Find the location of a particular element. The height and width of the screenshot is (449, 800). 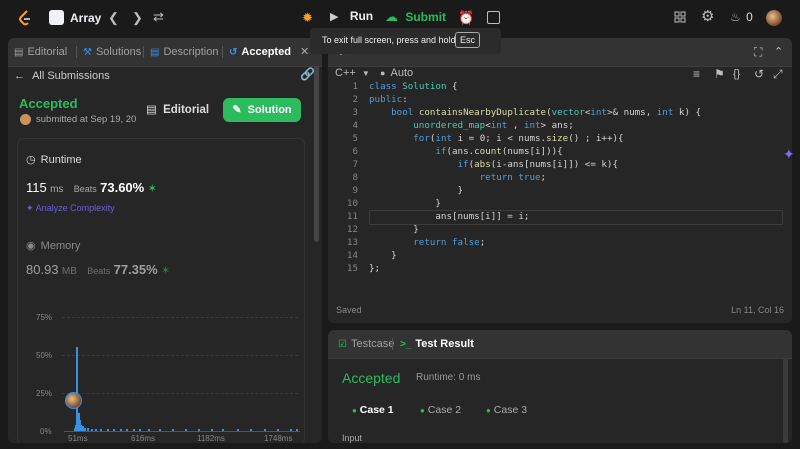

chevron-down-icon: ▼ is located at coordinates (365, 73).